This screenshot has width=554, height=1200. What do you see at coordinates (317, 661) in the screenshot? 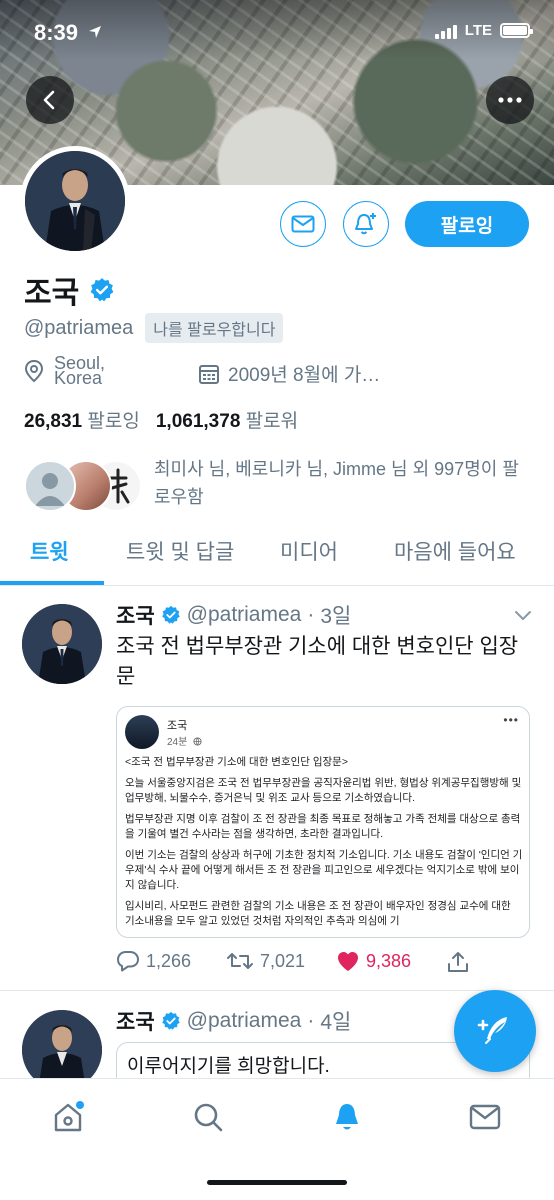
I see `tweet-text: 조국 전 법무부장관 기소에 대한 변호인단 입장문` at bounding box center [317, 661].